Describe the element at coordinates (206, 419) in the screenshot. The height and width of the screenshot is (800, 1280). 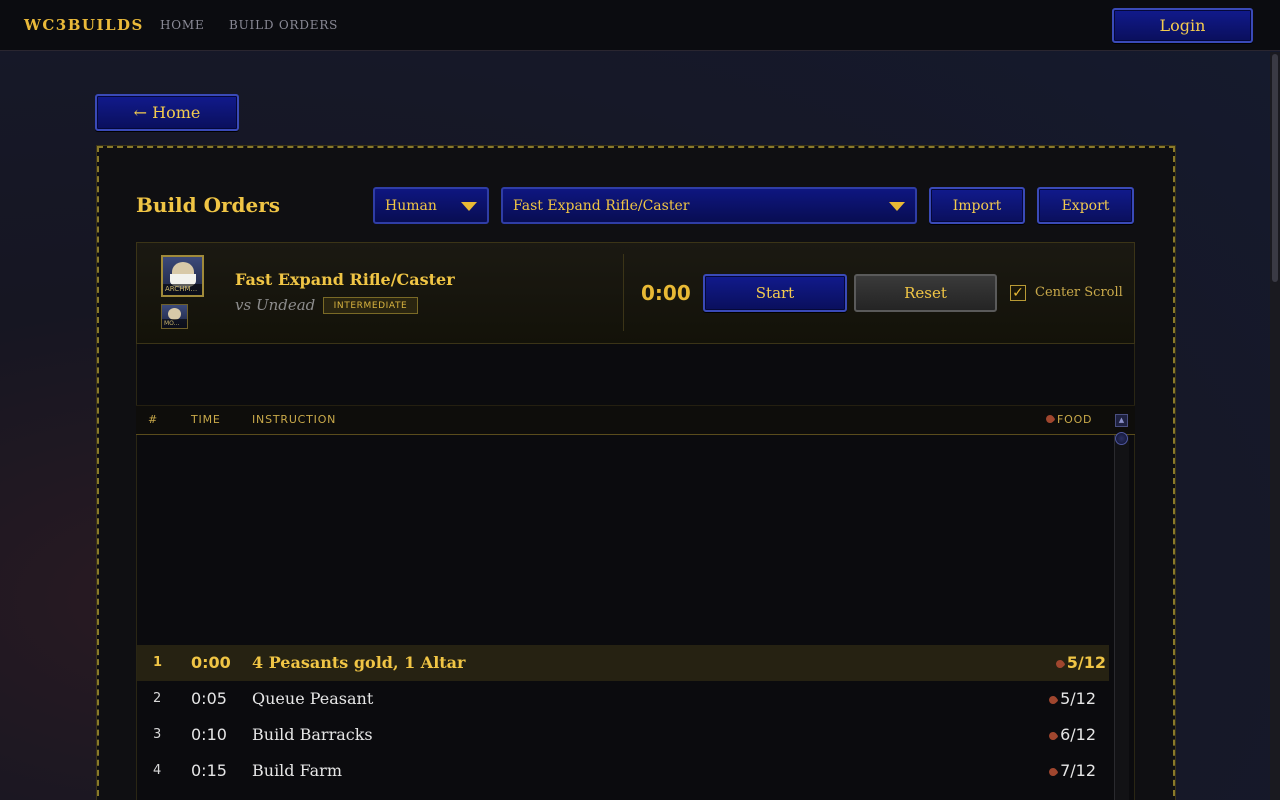
I see `header-time: TIME` at that location.